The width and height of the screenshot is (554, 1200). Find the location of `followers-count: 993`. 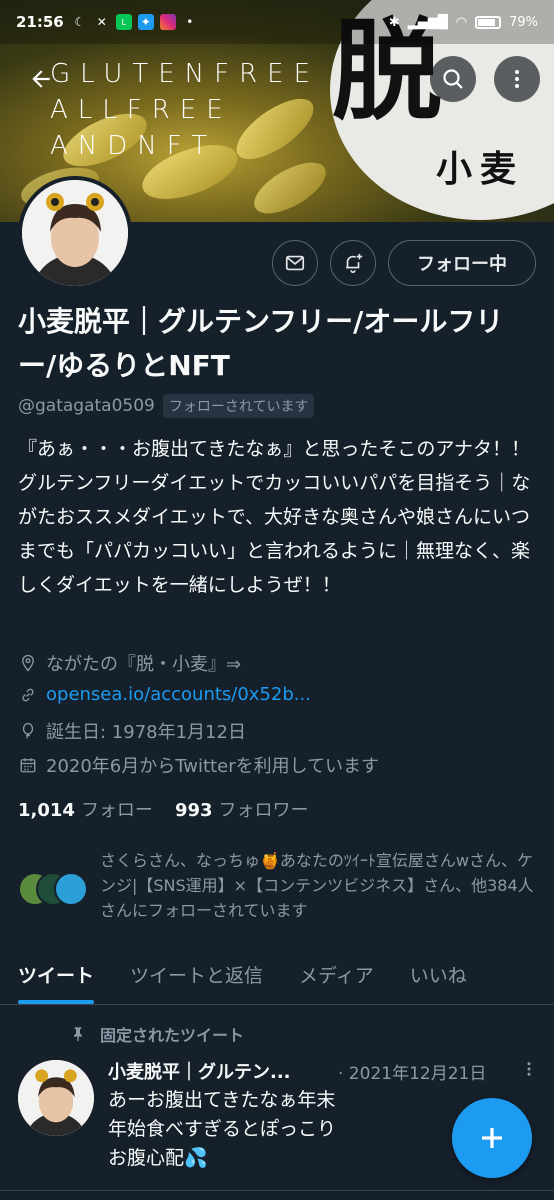

followers-count: 993 is located at coordinates (193, 810).